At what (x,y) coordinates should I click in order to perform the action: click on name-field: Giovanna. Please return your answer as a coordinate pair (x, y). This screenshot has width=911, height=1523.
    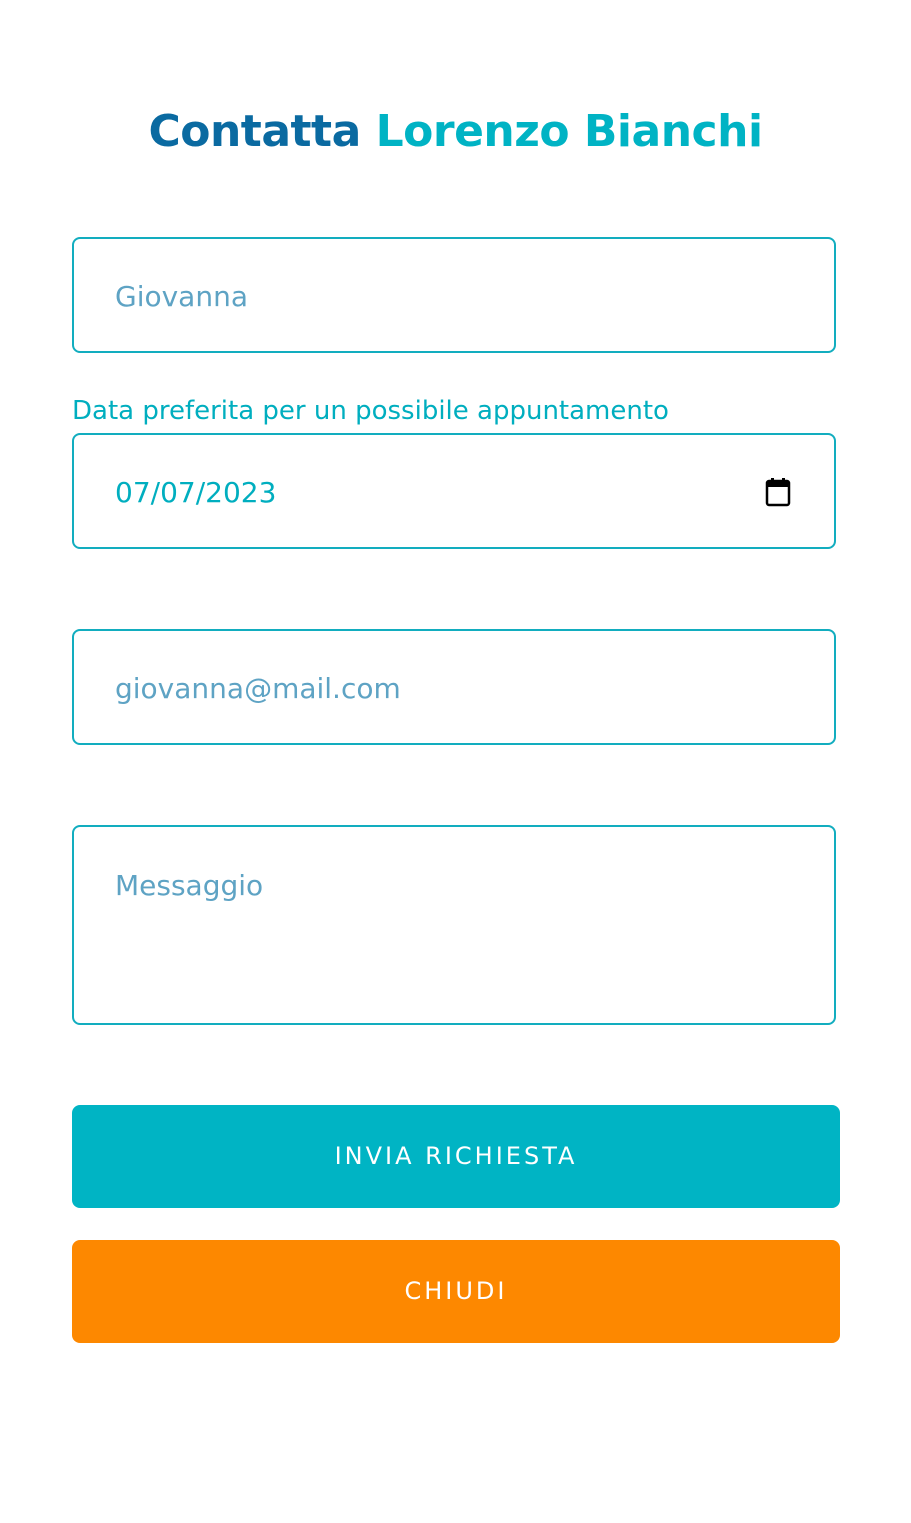
    Looking at the image, I should click on (454, 295).